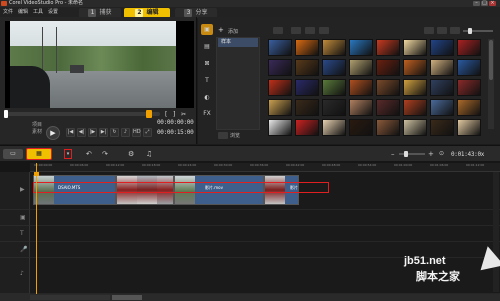  Describe the element at coordinates (221, 30) in the screenshot. I see `add-folder-icon: +` at that location.